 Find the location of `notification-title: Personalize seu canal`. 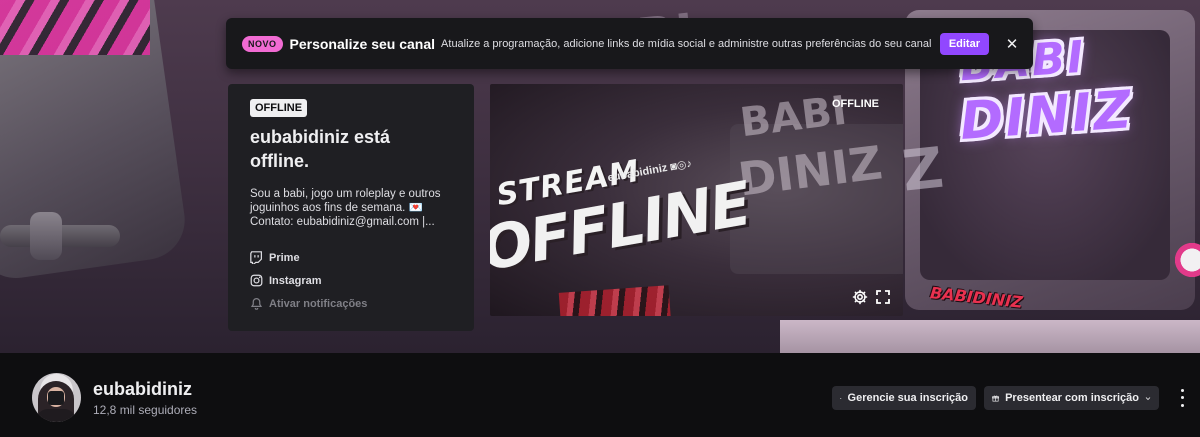

notification-title: Personalize seu canal is located at coordinates (362, 43).